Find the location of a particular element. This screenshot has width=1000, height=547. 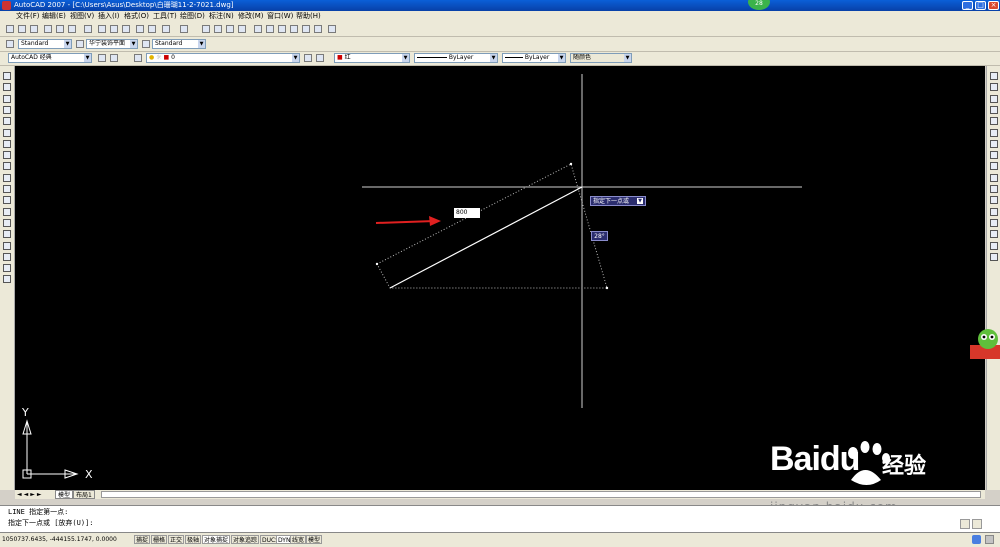

trim-icon is located at coordinates (994, 177).